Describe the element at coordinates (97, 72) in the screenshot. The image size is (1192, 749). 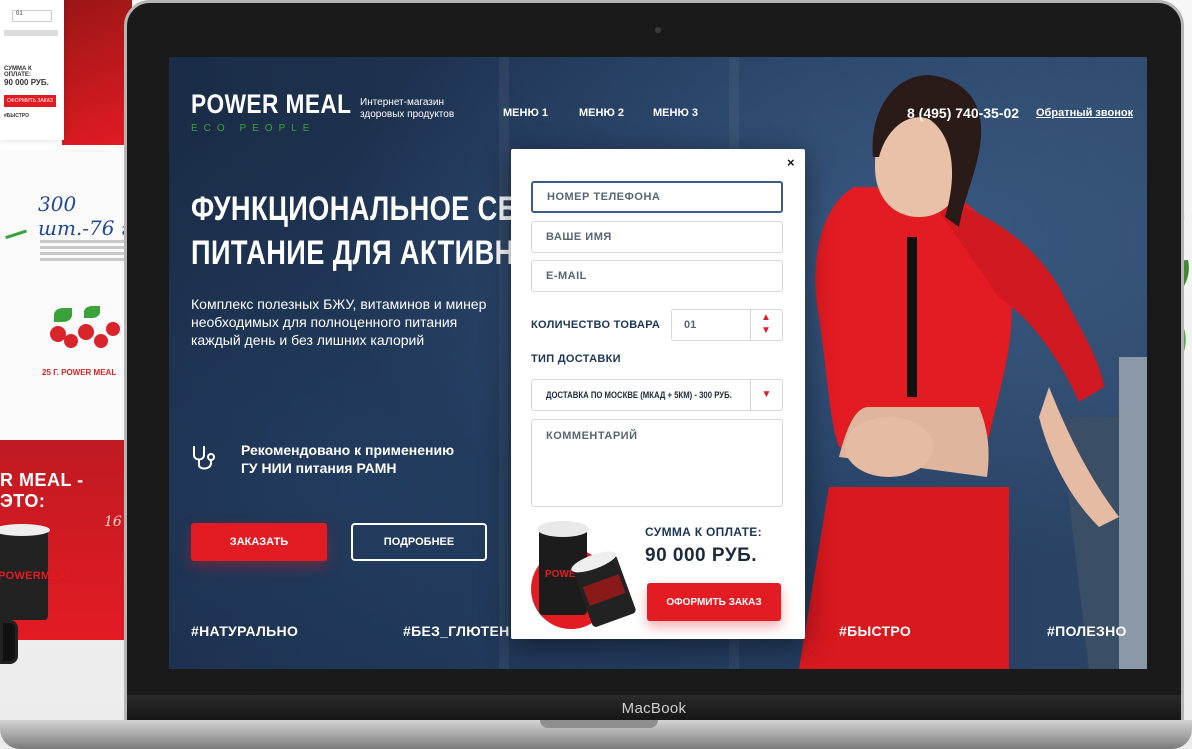
I see `back-page-red-photo` at that location.